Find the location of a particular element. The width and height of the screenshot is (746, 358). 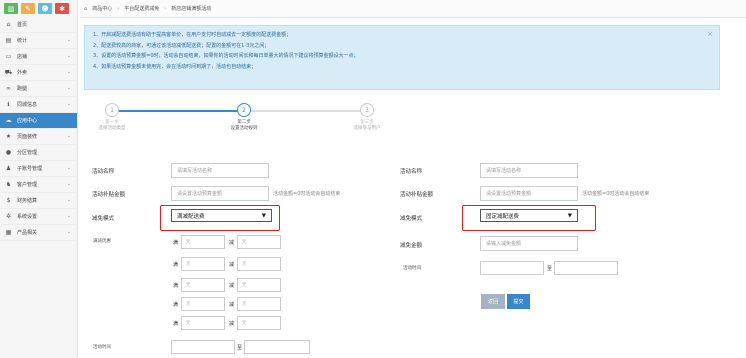

monitor-icon: ▭ is located at coordinates (8, 56).